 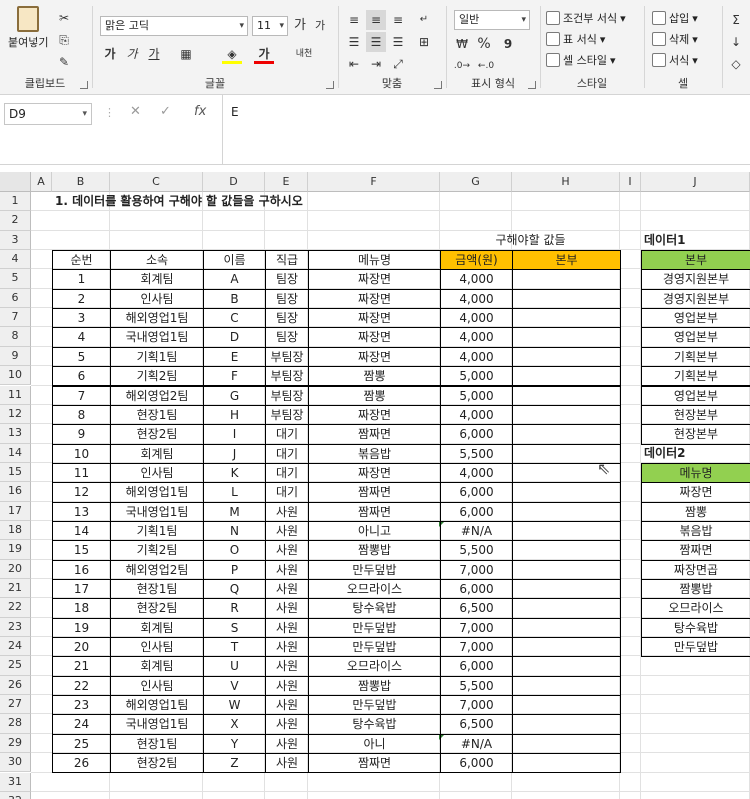 What do you see at coordinates (492, 20) in the screenshot?
I see `number-format-dropdown: 일반 ▾` at bounding box center [492, 20].